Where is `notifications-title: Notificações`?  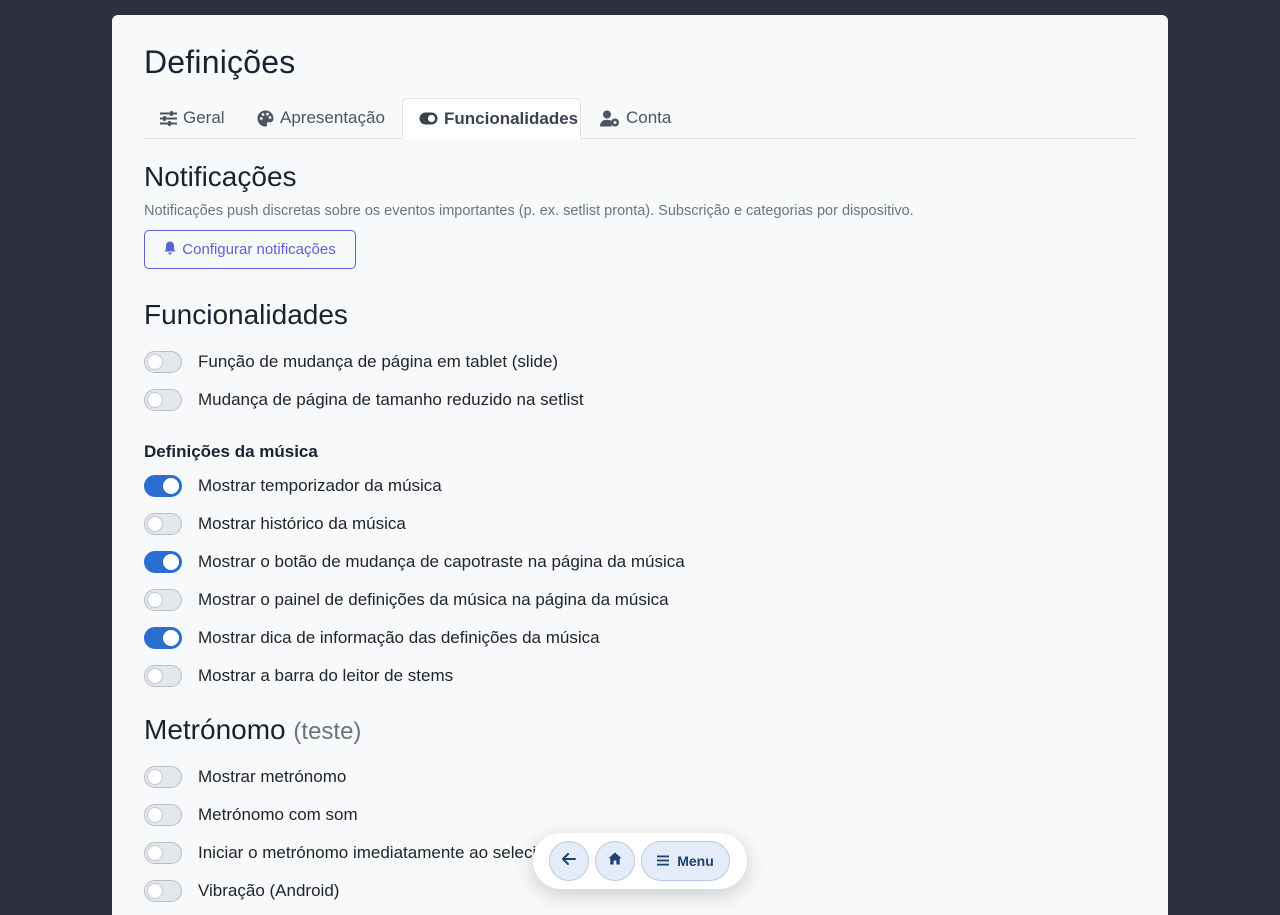 notifications-title: Notificações is located at coordinates (220, 176).